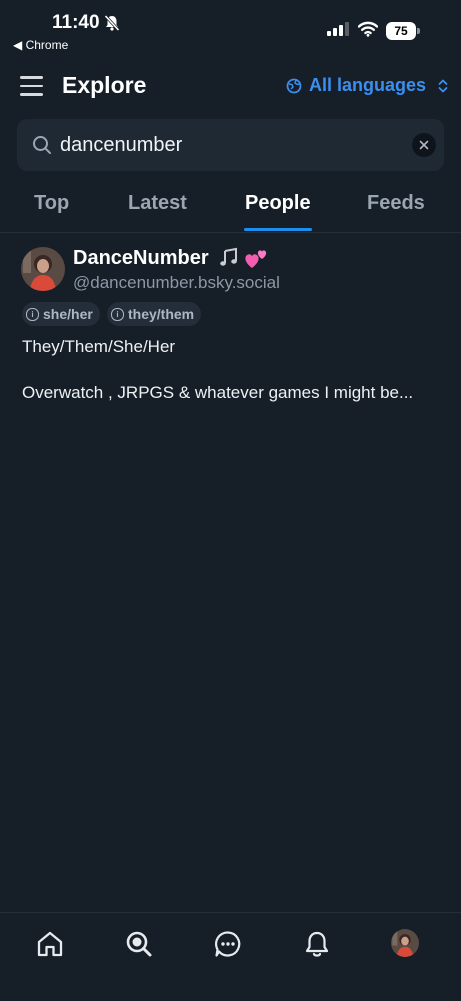 The height and width of the screenshot is (1001, 461). What do you see at coordinates (50, 944) in the screenshot?
I see `home-icon` at bounding box center [50, 944].